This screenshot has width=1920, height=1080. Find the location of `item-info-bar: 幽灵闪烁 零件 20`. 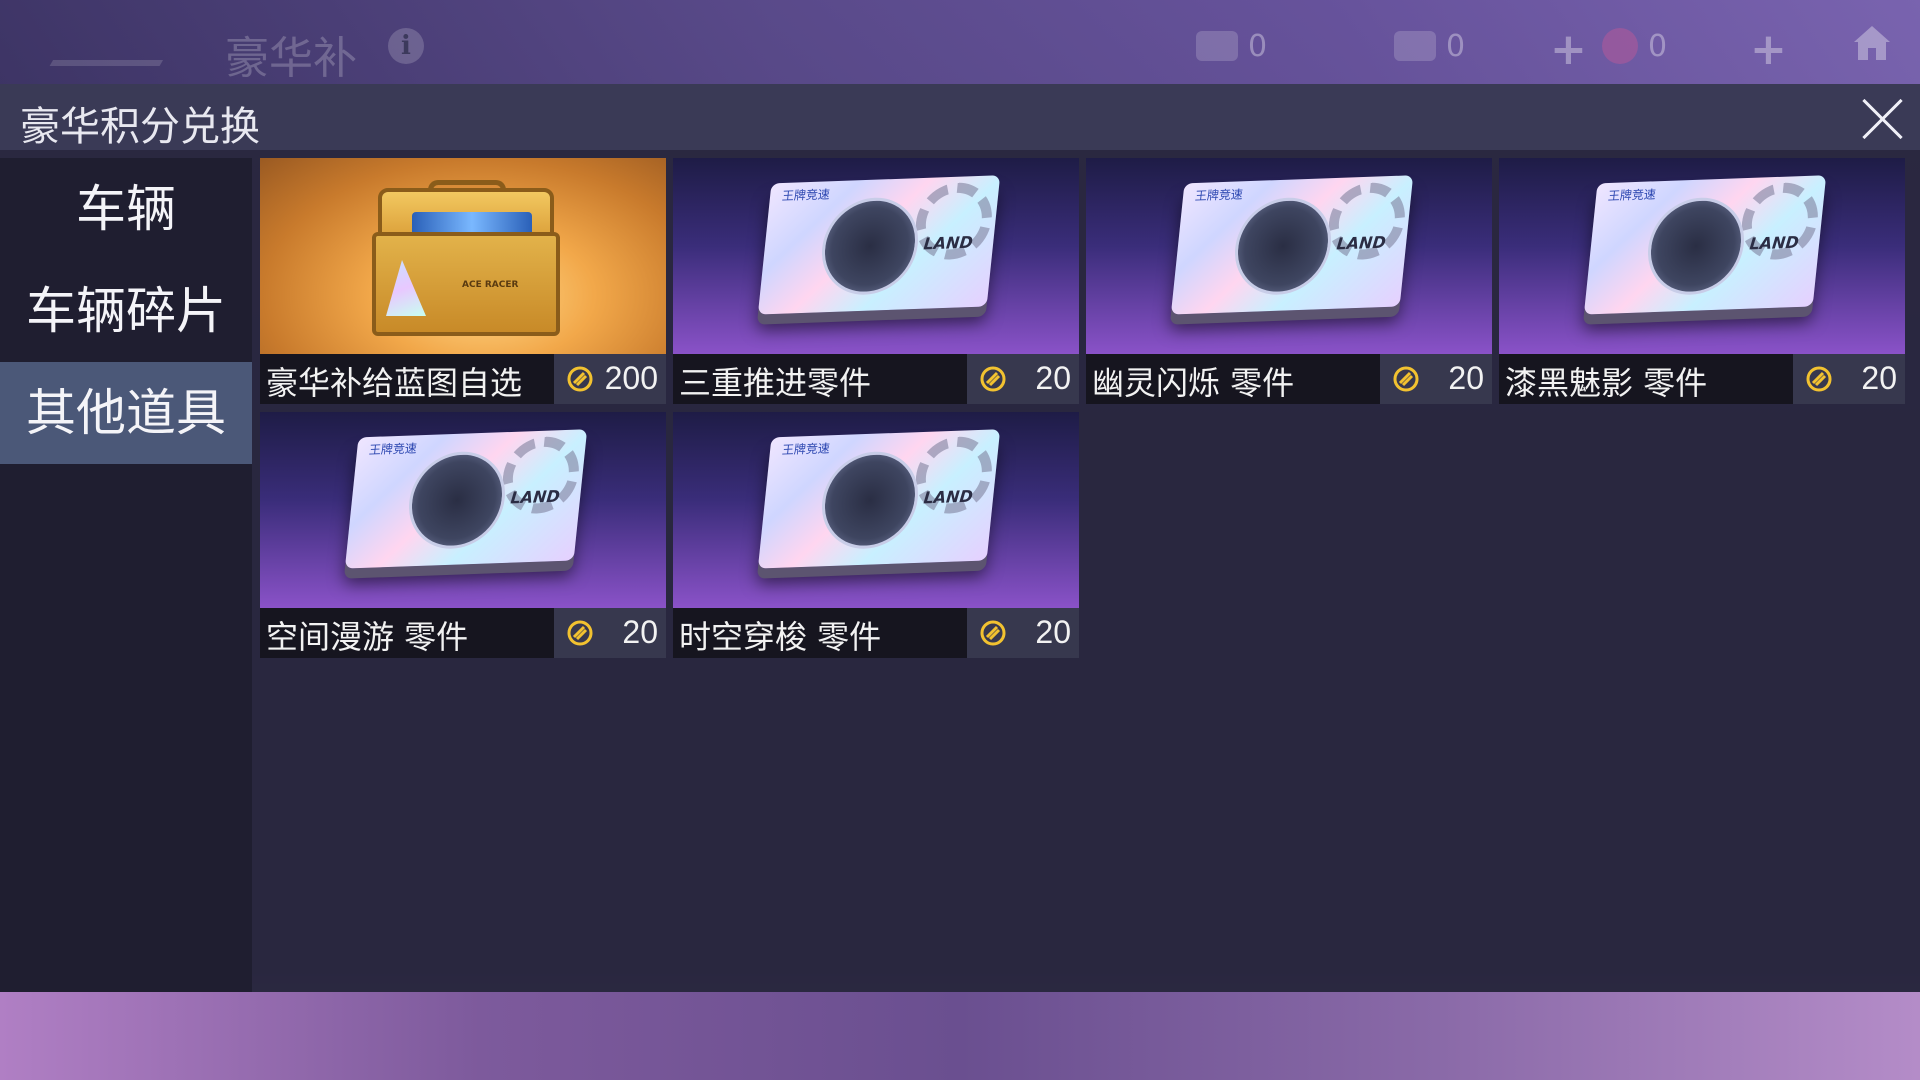

item-info-bar: 幽灵闪烁 零件 20 is located at coordinates (1289, 379).